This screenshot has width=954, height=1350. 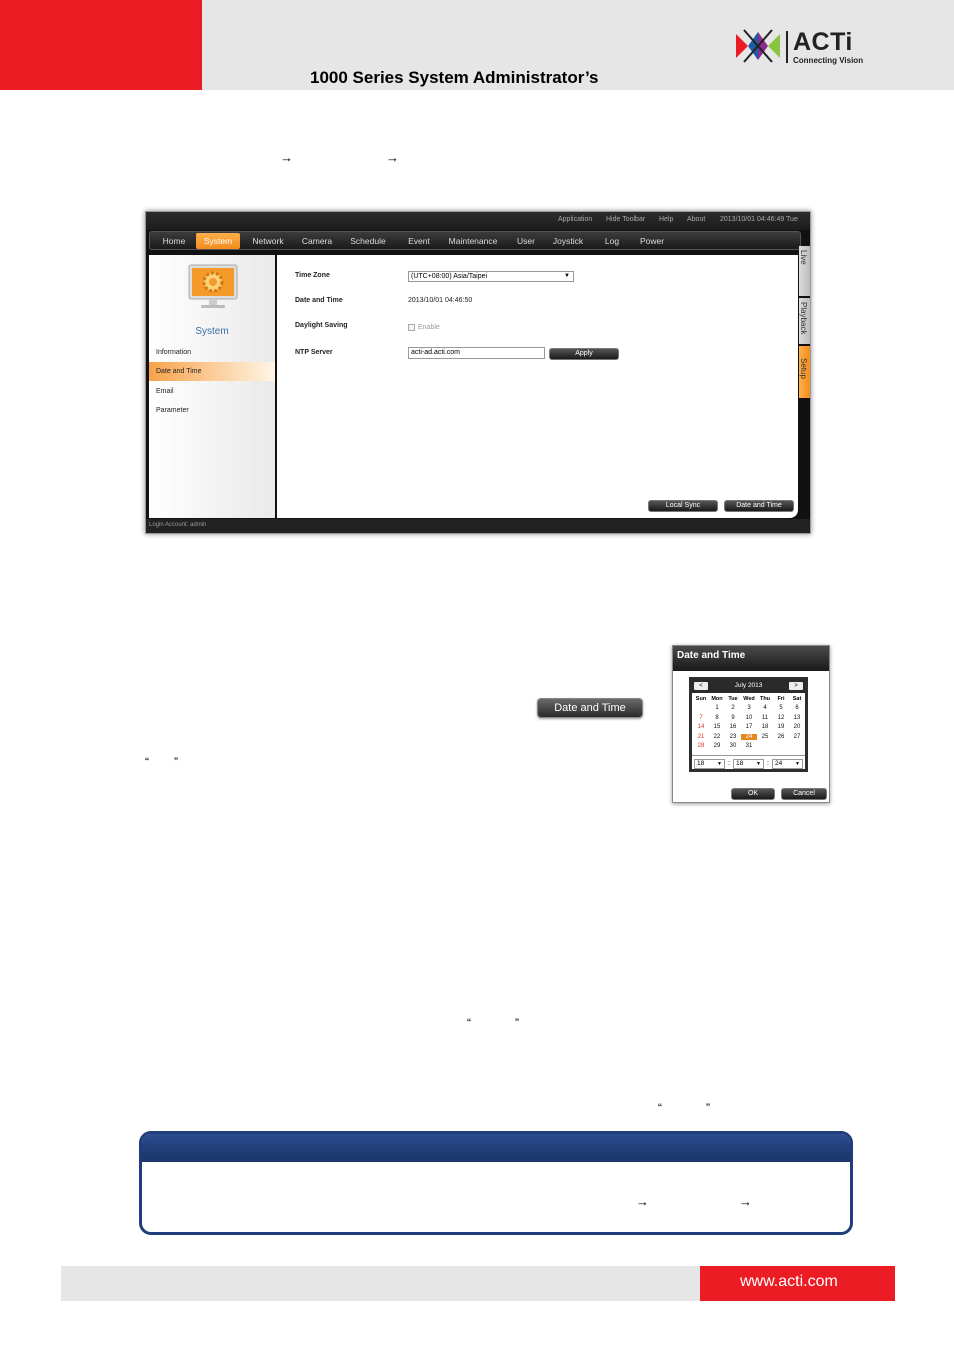 I want to click on calendar-day: 31, so click(x=749, y=746).